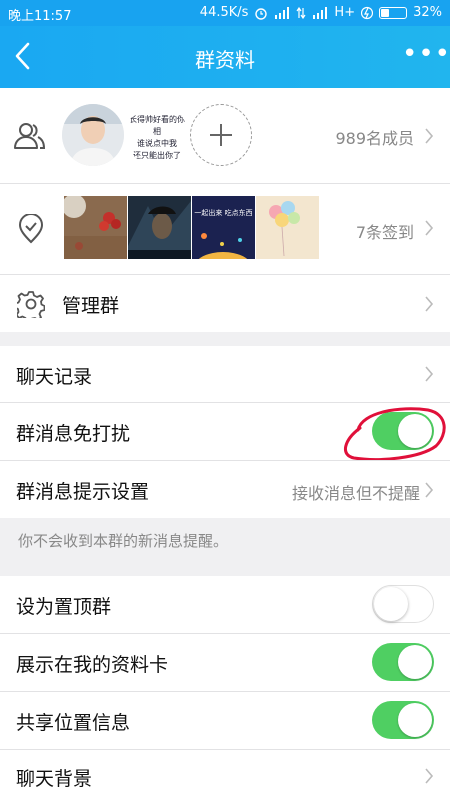  Describe the element at coordinates (384, 232) in the screenshot. I see `checkin-count: 7条签到` at that location.